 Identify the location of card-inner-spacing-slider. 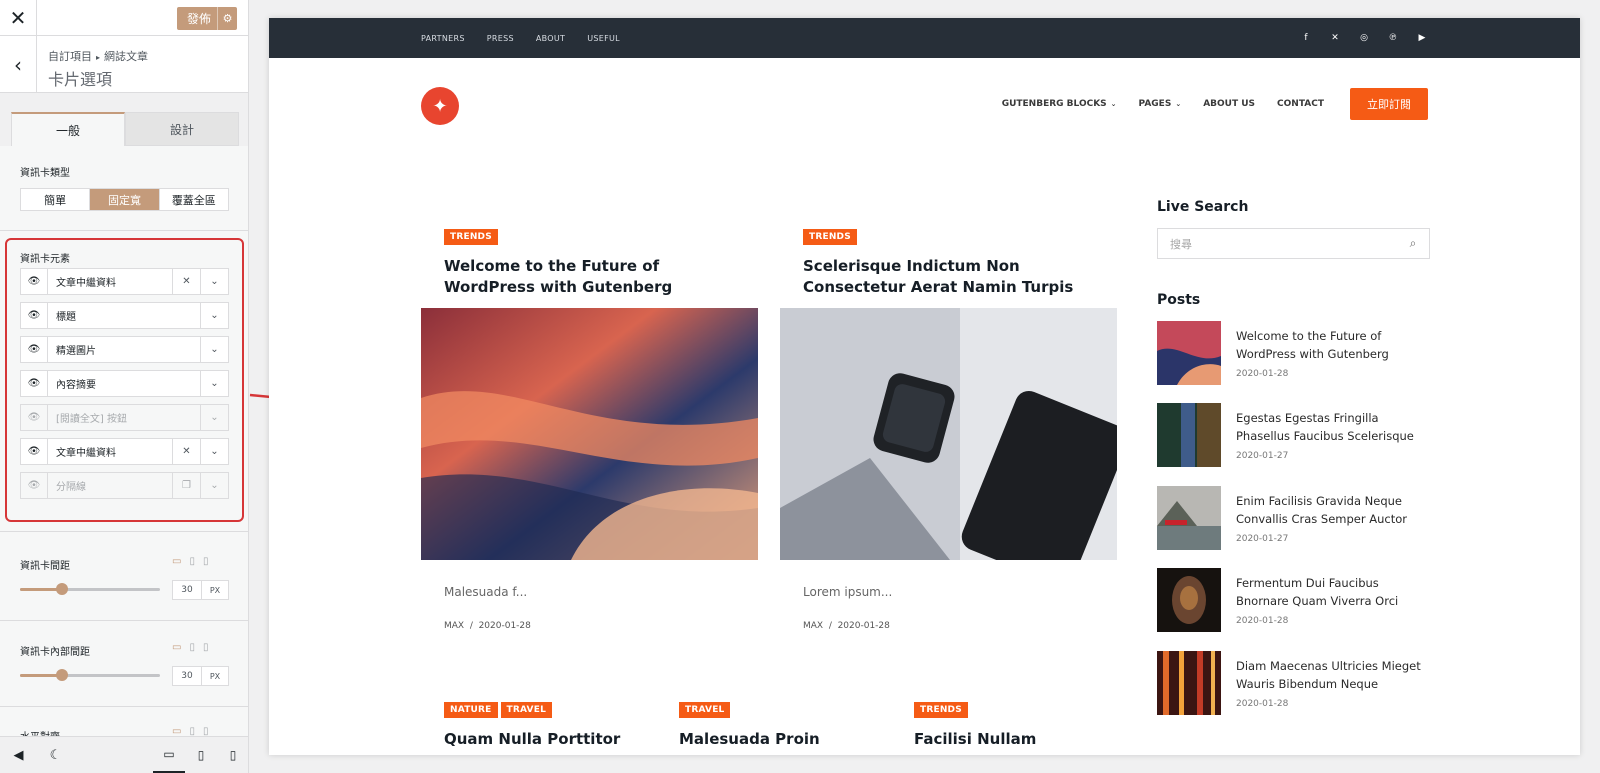
(90, 675).